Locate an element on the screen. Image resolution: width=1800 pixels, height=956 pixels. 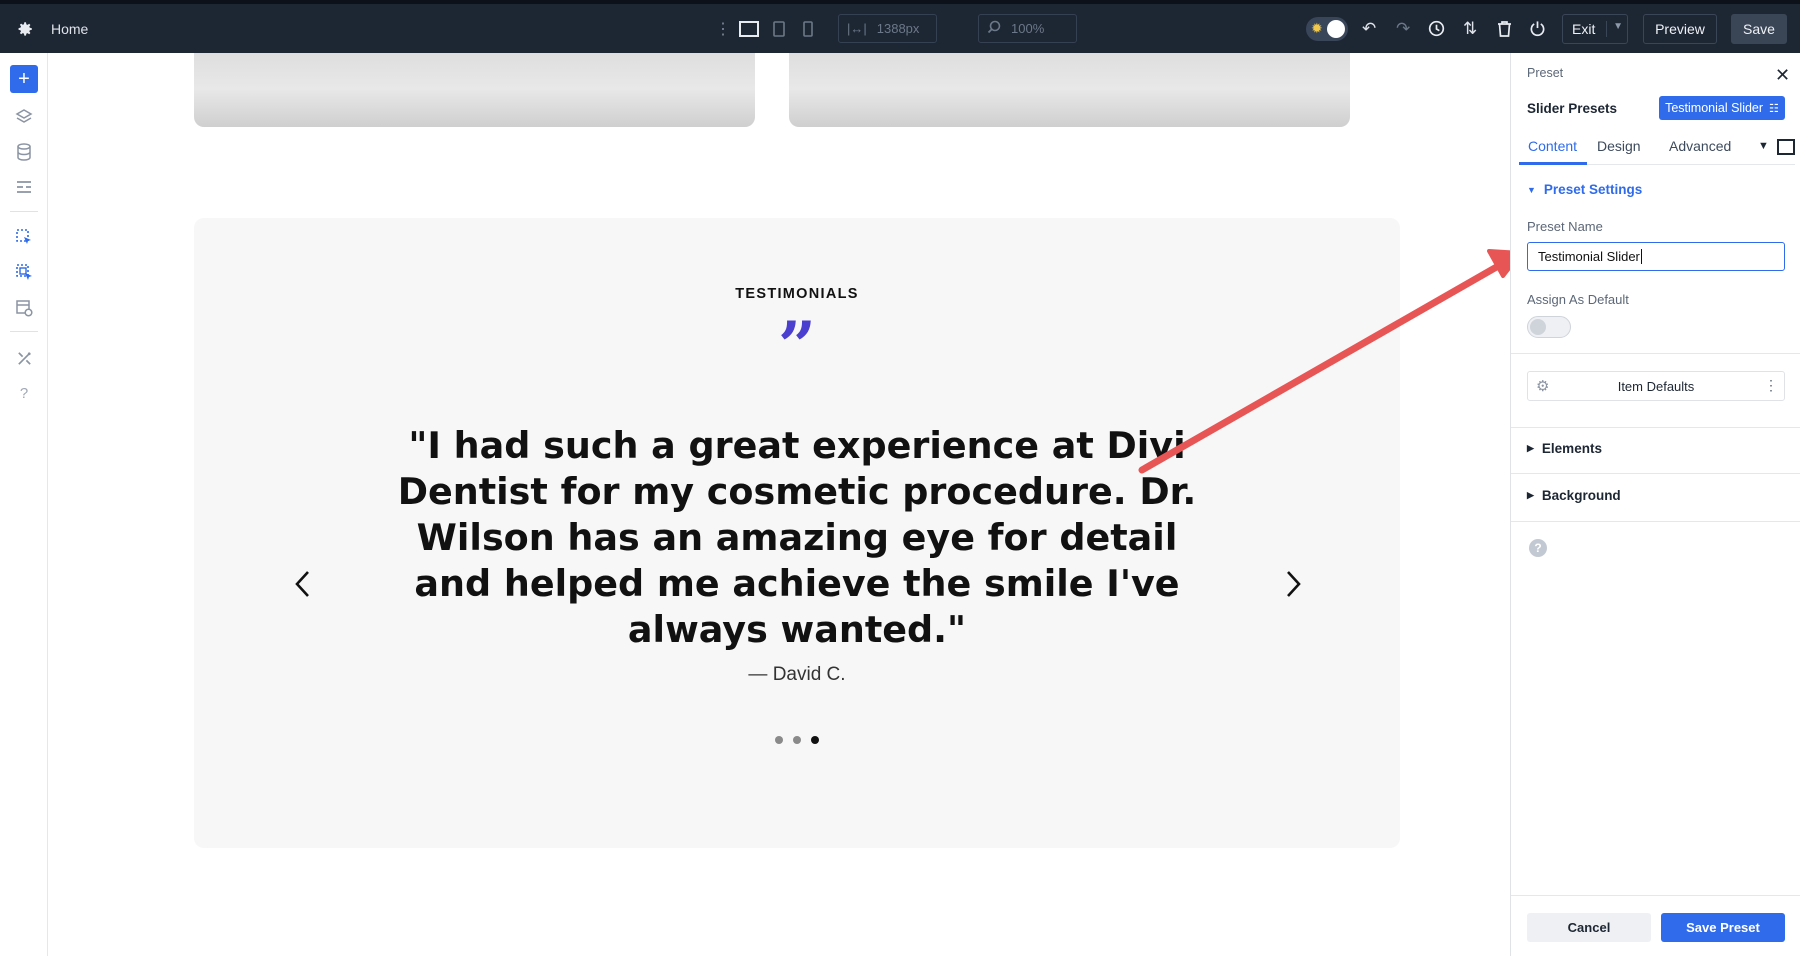
history-icon is located at coordinates (1436, 28).